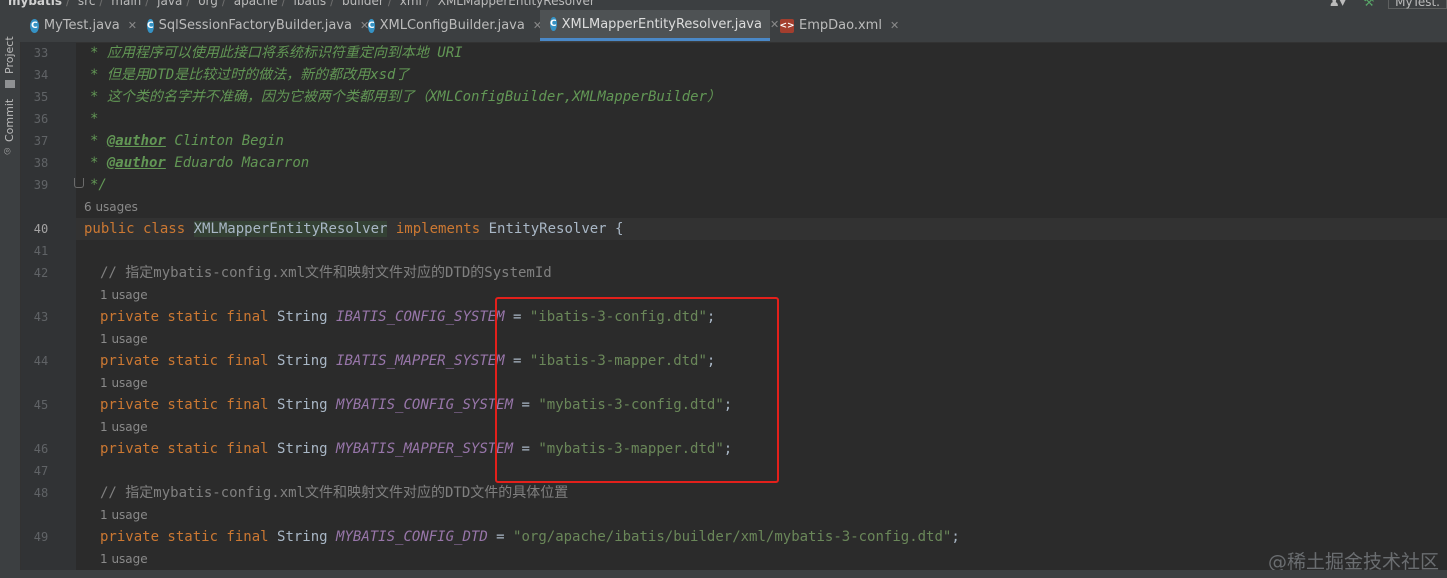 The height and width of the screenshot is (578, 1447). I want to click on run-configuration-selector: MyTest., so click(1417, 4).